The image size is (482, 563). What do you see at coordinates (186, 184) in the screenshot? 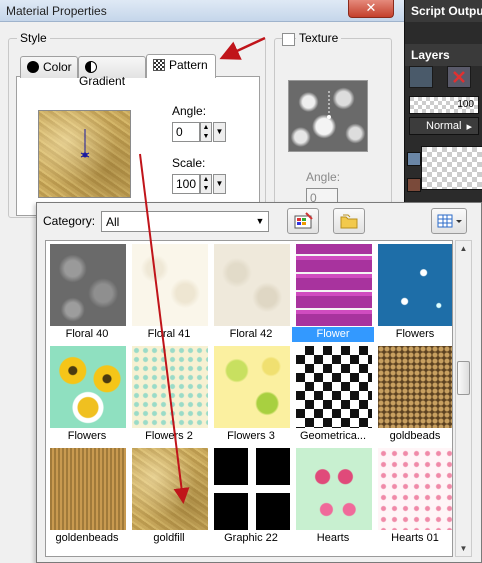
I see `scale-input: 100` at bounding box center [186, 184].